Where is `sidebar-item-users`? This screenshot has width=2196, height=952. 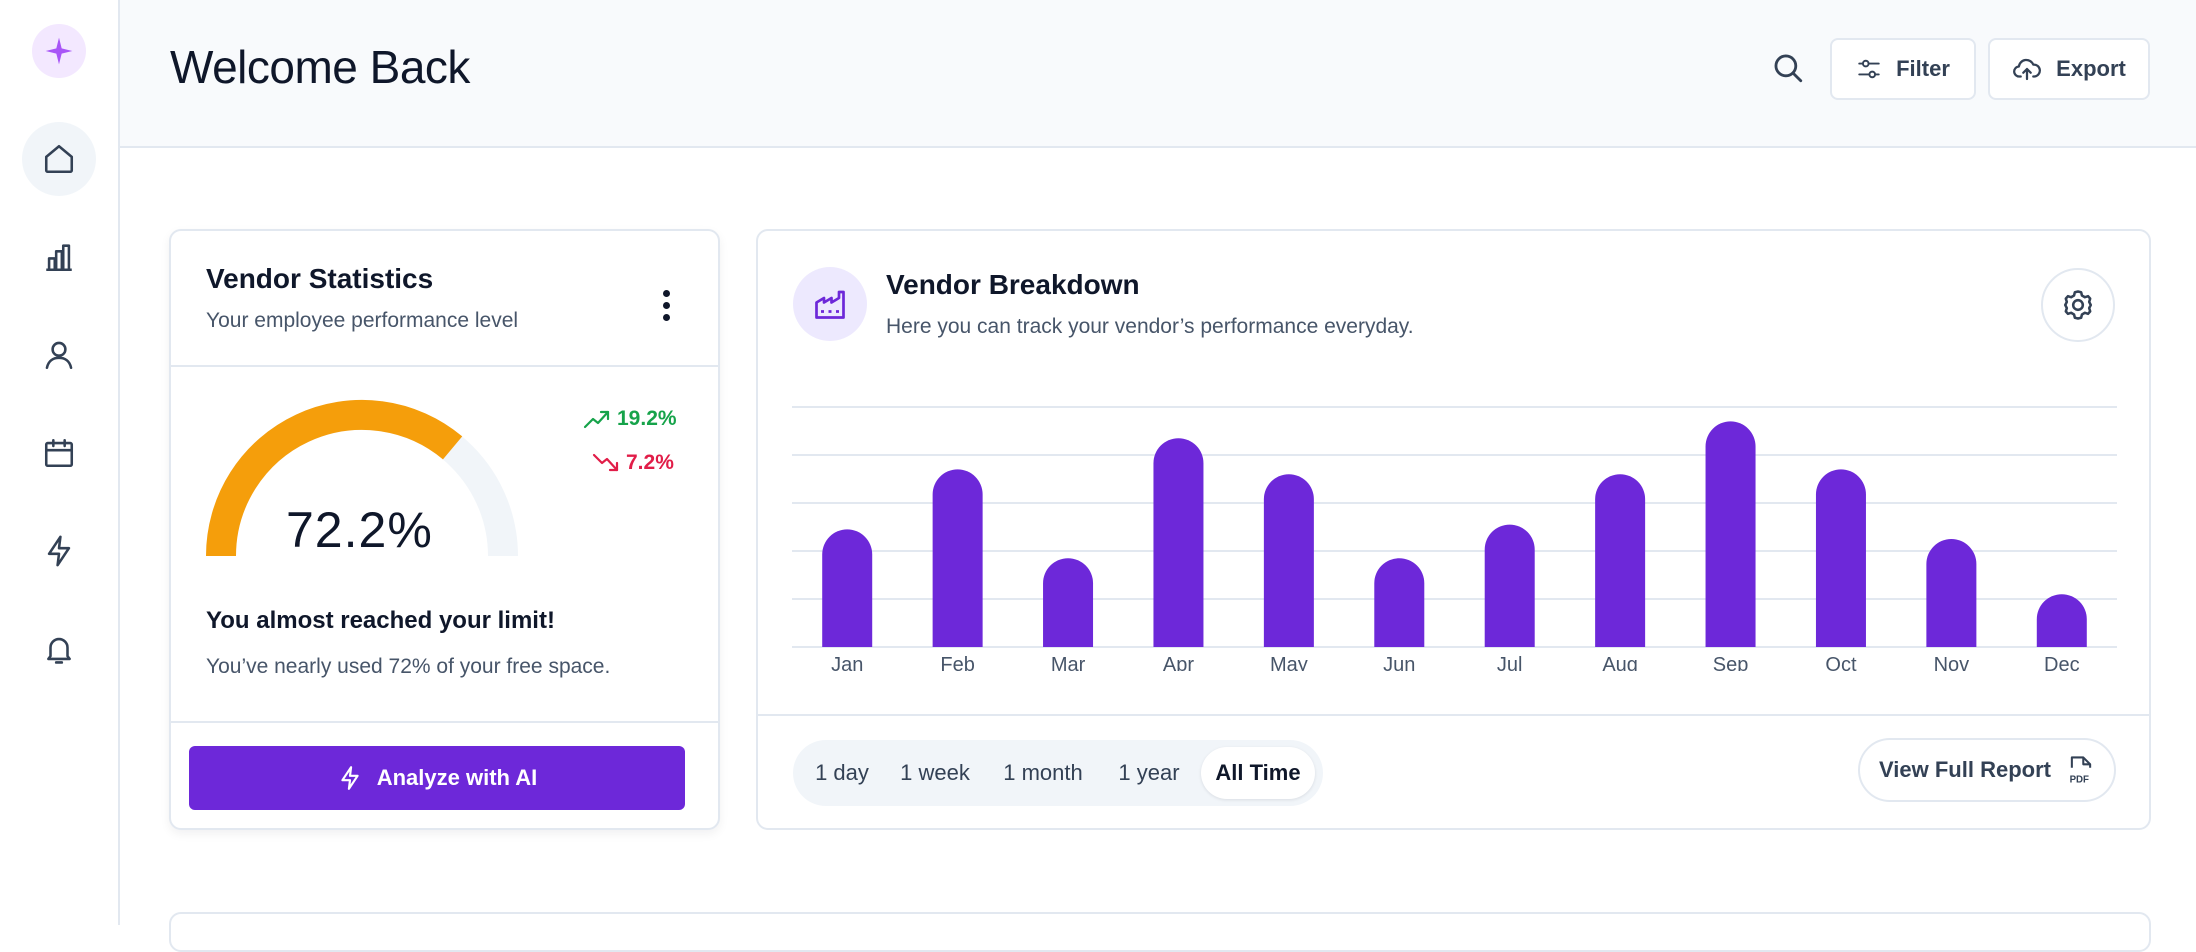
sidebar-item-users is located at coordinates (59, 355).